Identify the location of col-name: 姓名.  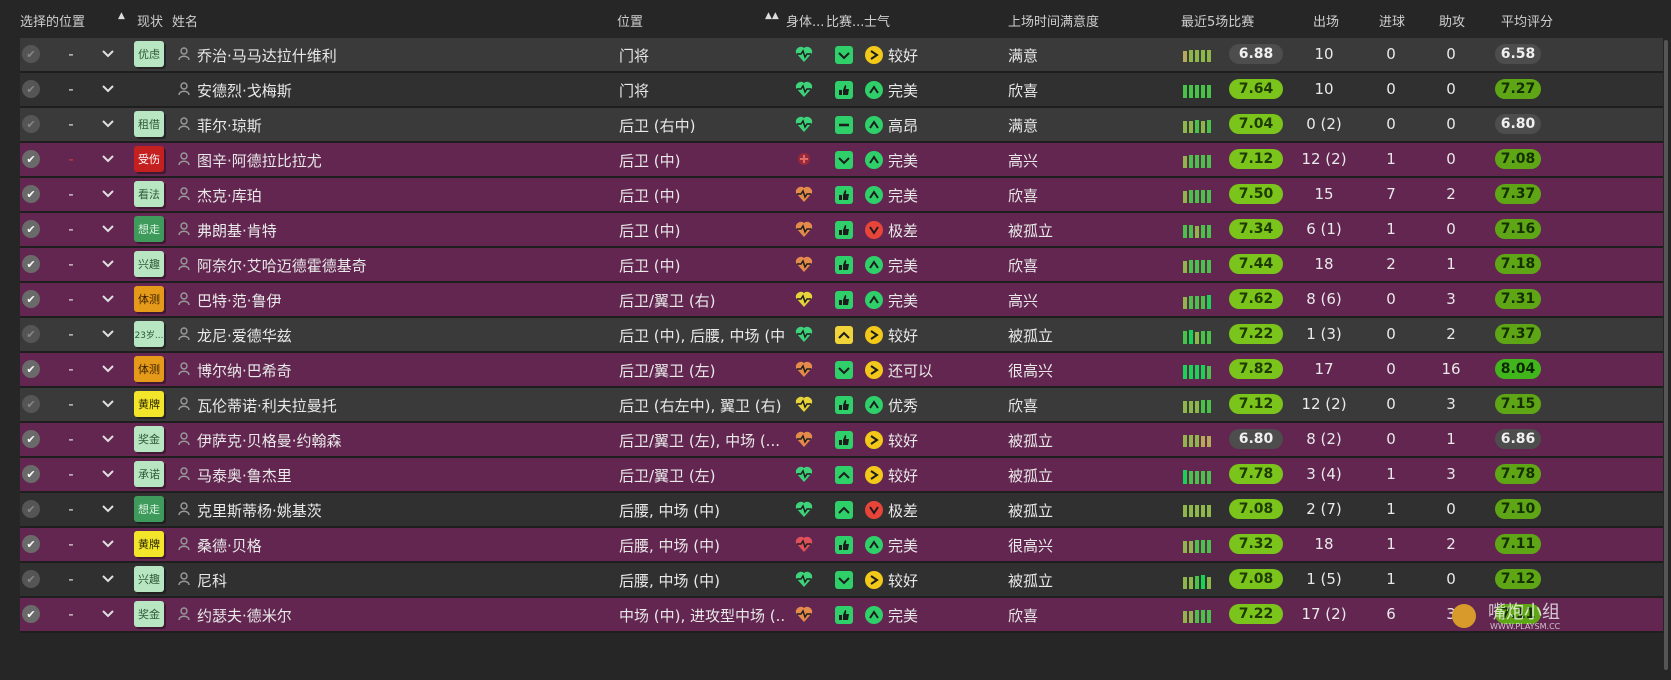
(185, 20).